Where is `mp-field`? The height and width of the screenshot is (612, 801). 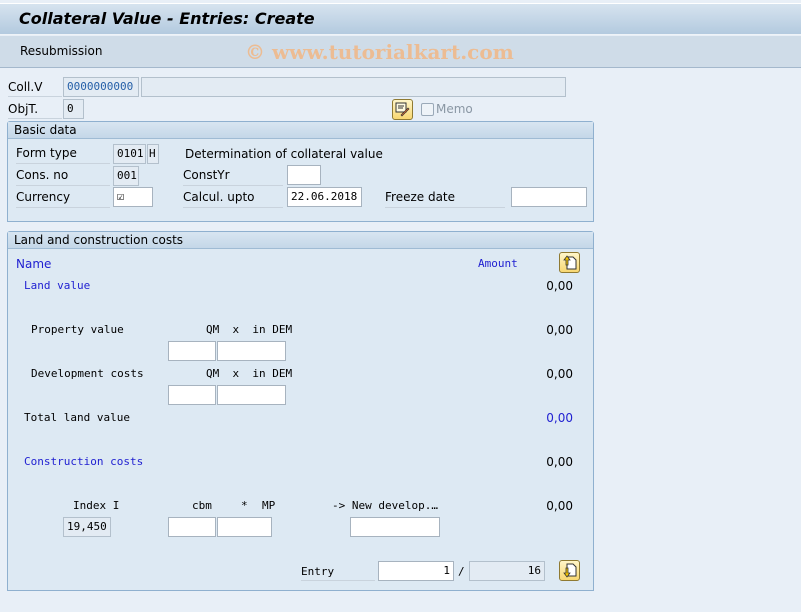
mp-field is located at coordinates (244, 527).